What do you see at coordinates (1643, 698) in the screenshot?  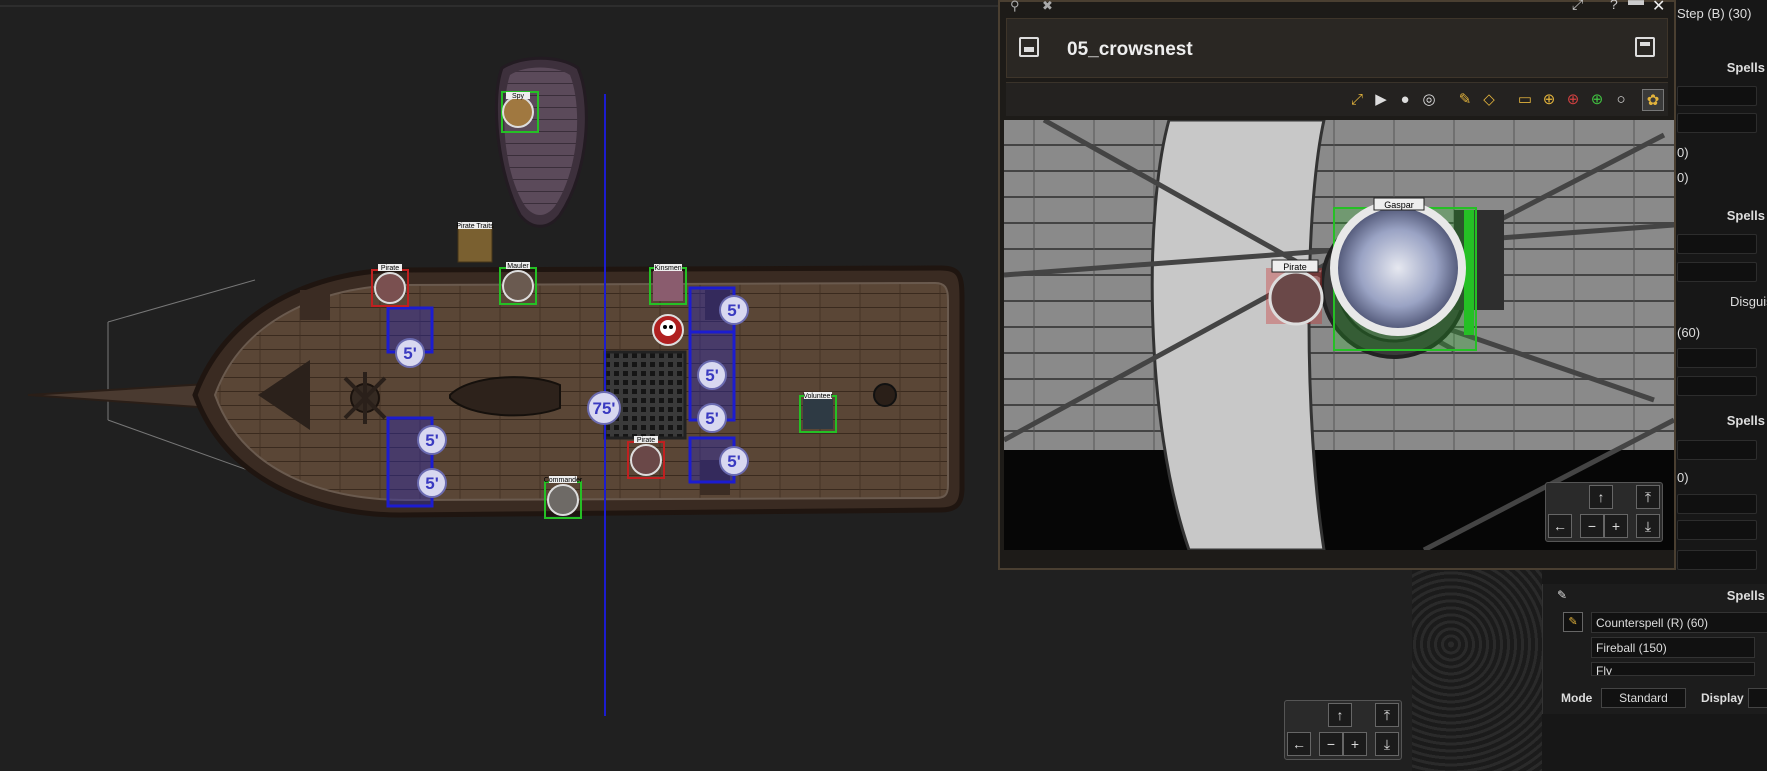 I see `mode-select: Standard` at bounding box center [1643, 698].